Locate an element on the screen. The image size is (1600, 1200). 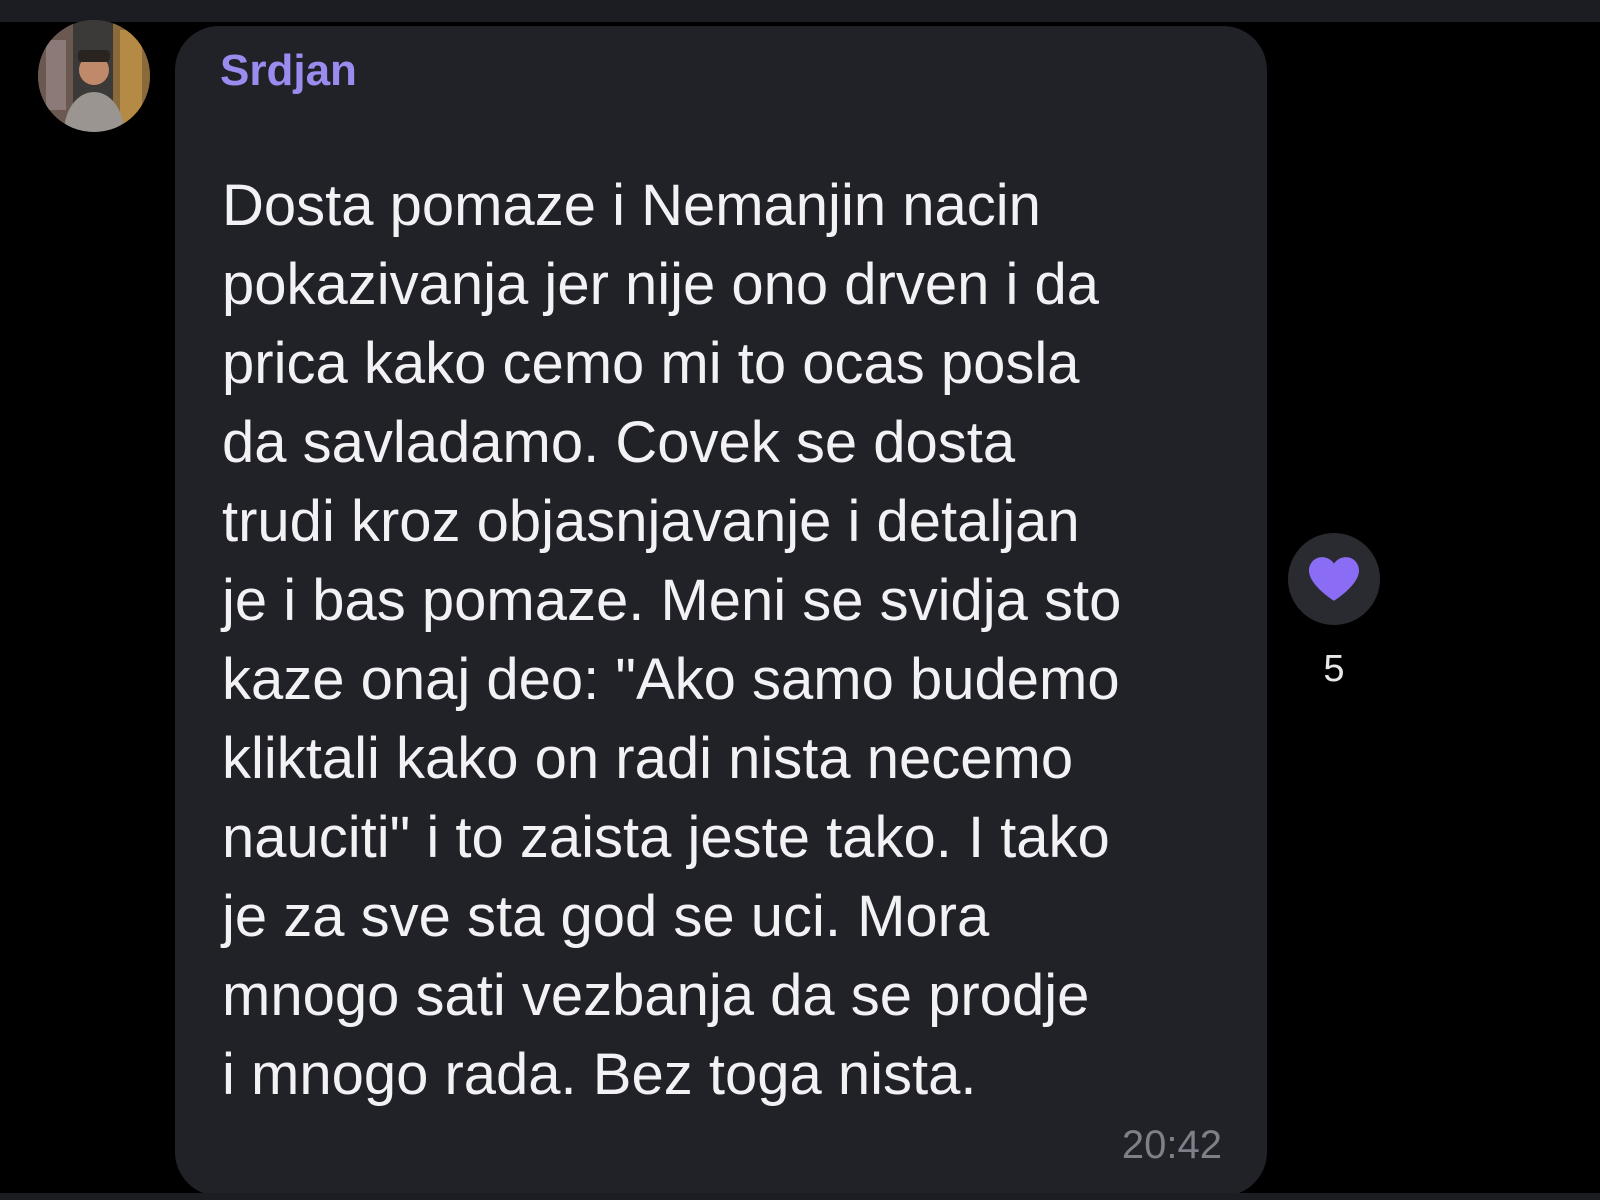
top-bar is located at coordinates (800, 11).